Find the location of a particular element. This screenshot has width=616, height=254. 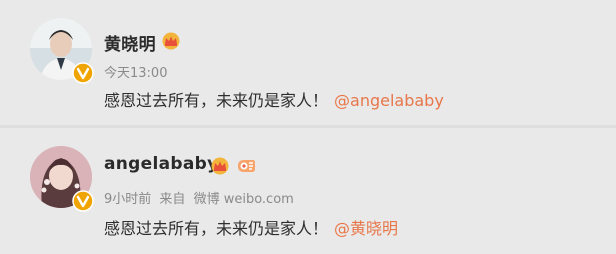

post-meta: 今天13:00 is located at coordinates (137, 71).